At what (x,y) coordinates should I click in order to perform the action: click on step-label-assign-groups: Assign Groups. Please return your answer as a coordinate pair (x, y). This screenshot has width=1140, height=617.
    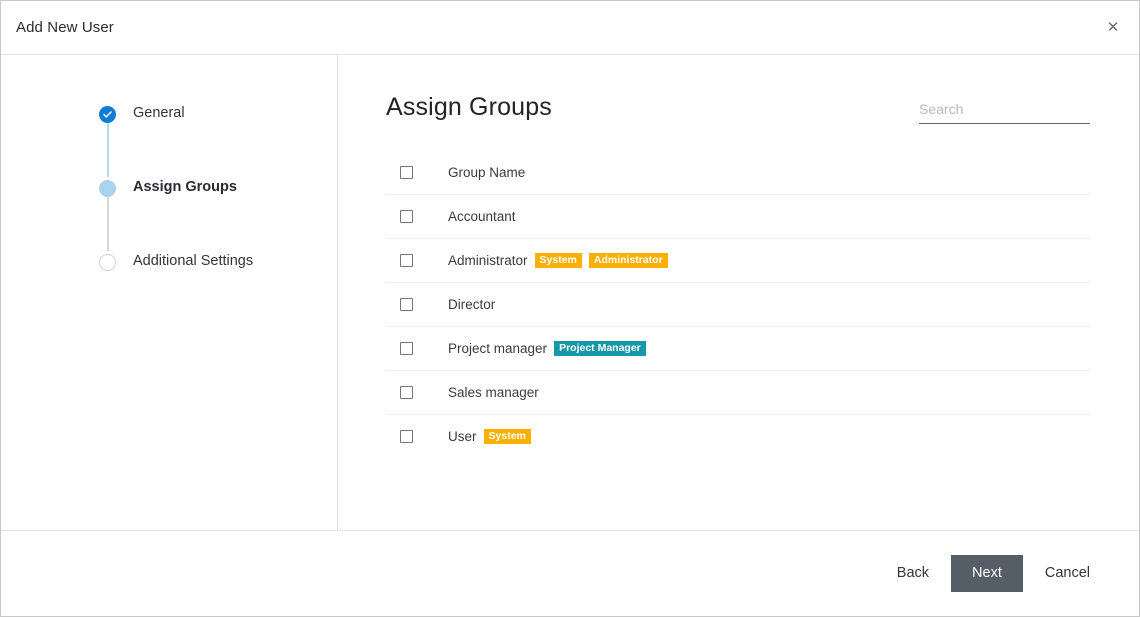
    Looking at the image, I should click on (185, 187).